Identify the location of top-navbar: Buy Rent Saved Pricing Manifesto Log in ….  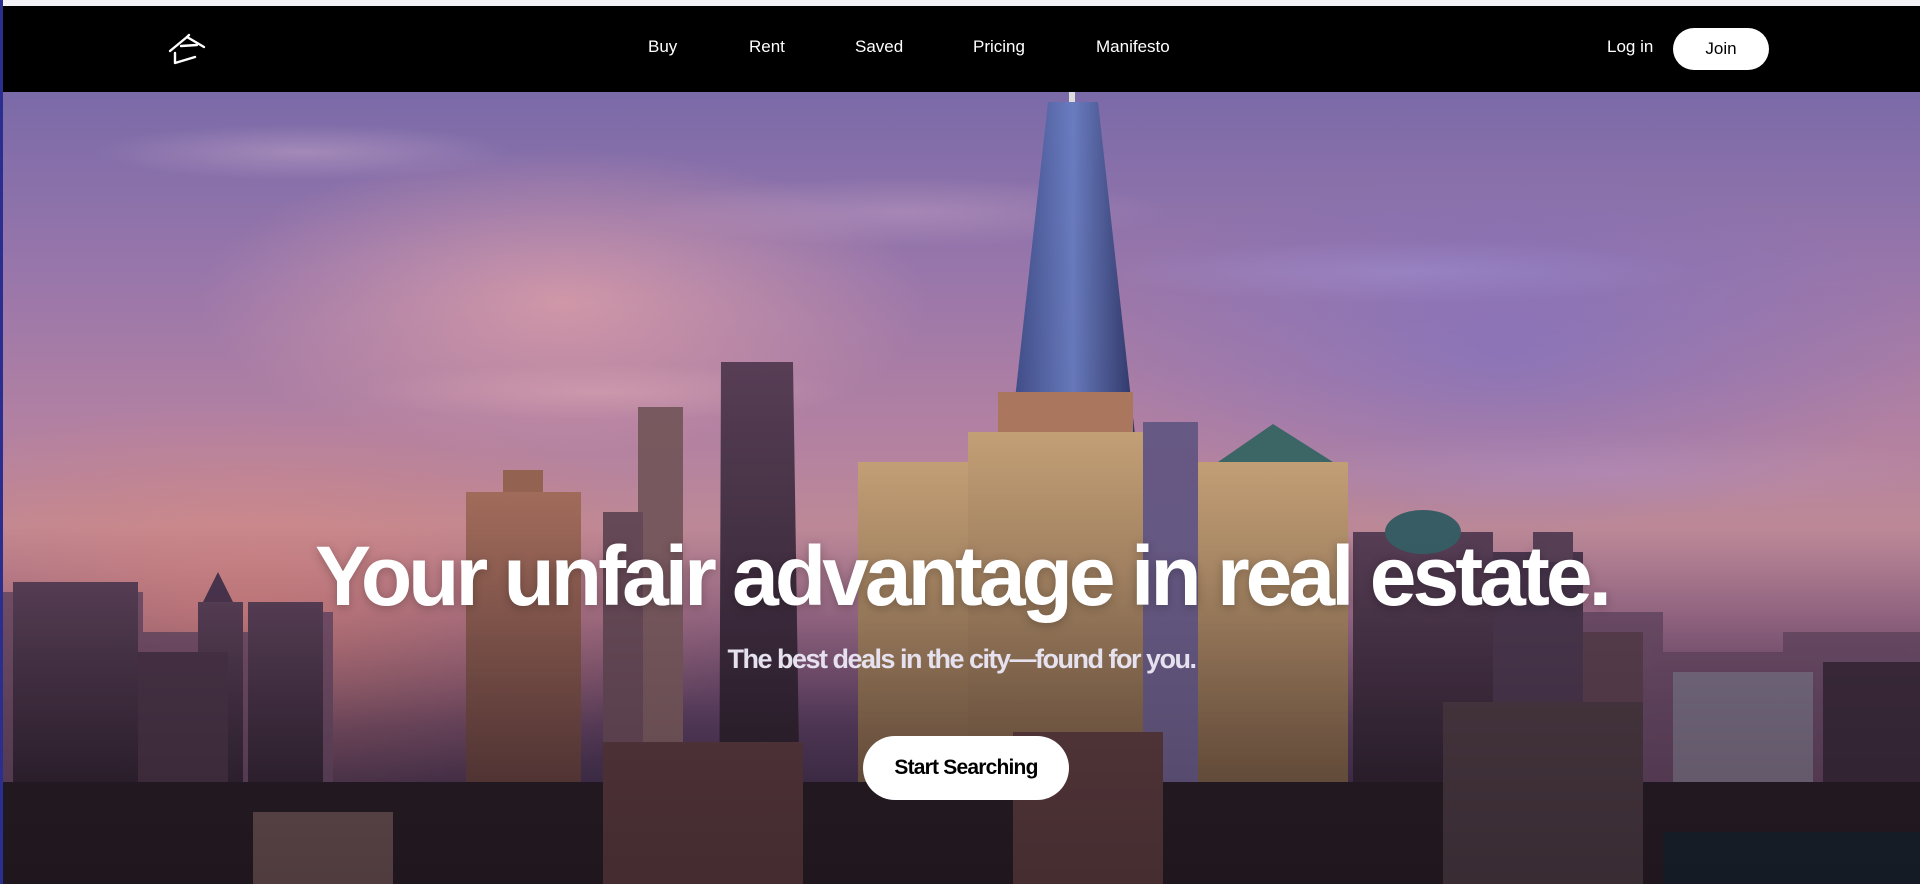
(961, 49).